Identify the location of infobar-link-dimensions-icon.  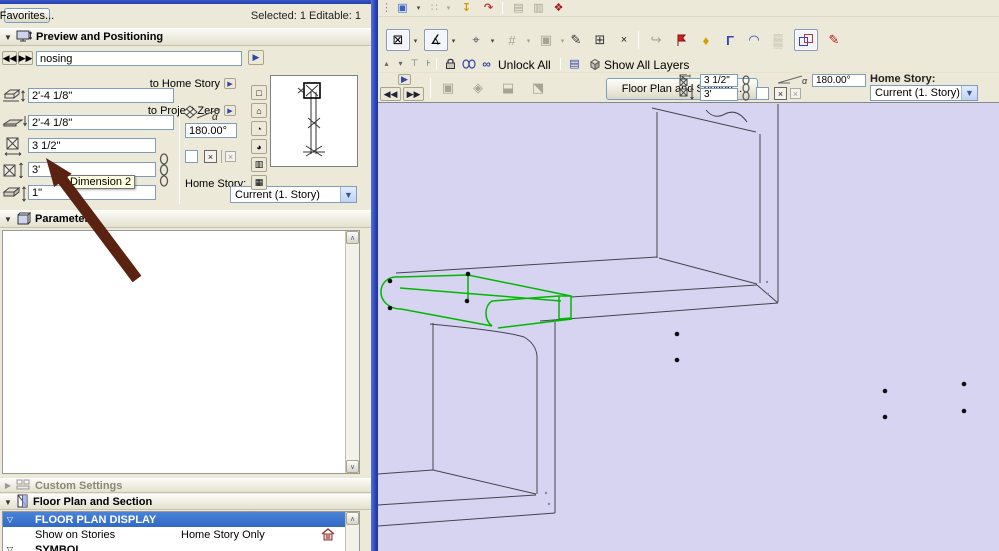
(746, 89).